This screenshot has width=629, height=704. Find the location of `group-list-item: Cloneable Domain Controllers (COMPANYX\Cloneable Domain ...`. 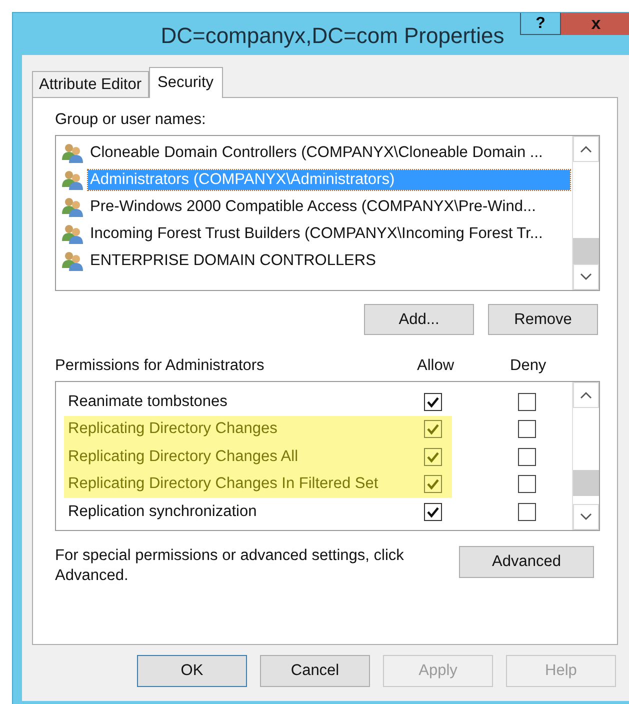

group-list-item: Cloneable Domain Controllers (COMPANYX\Cloneable Domain ... is located at coordinates (316, 152).